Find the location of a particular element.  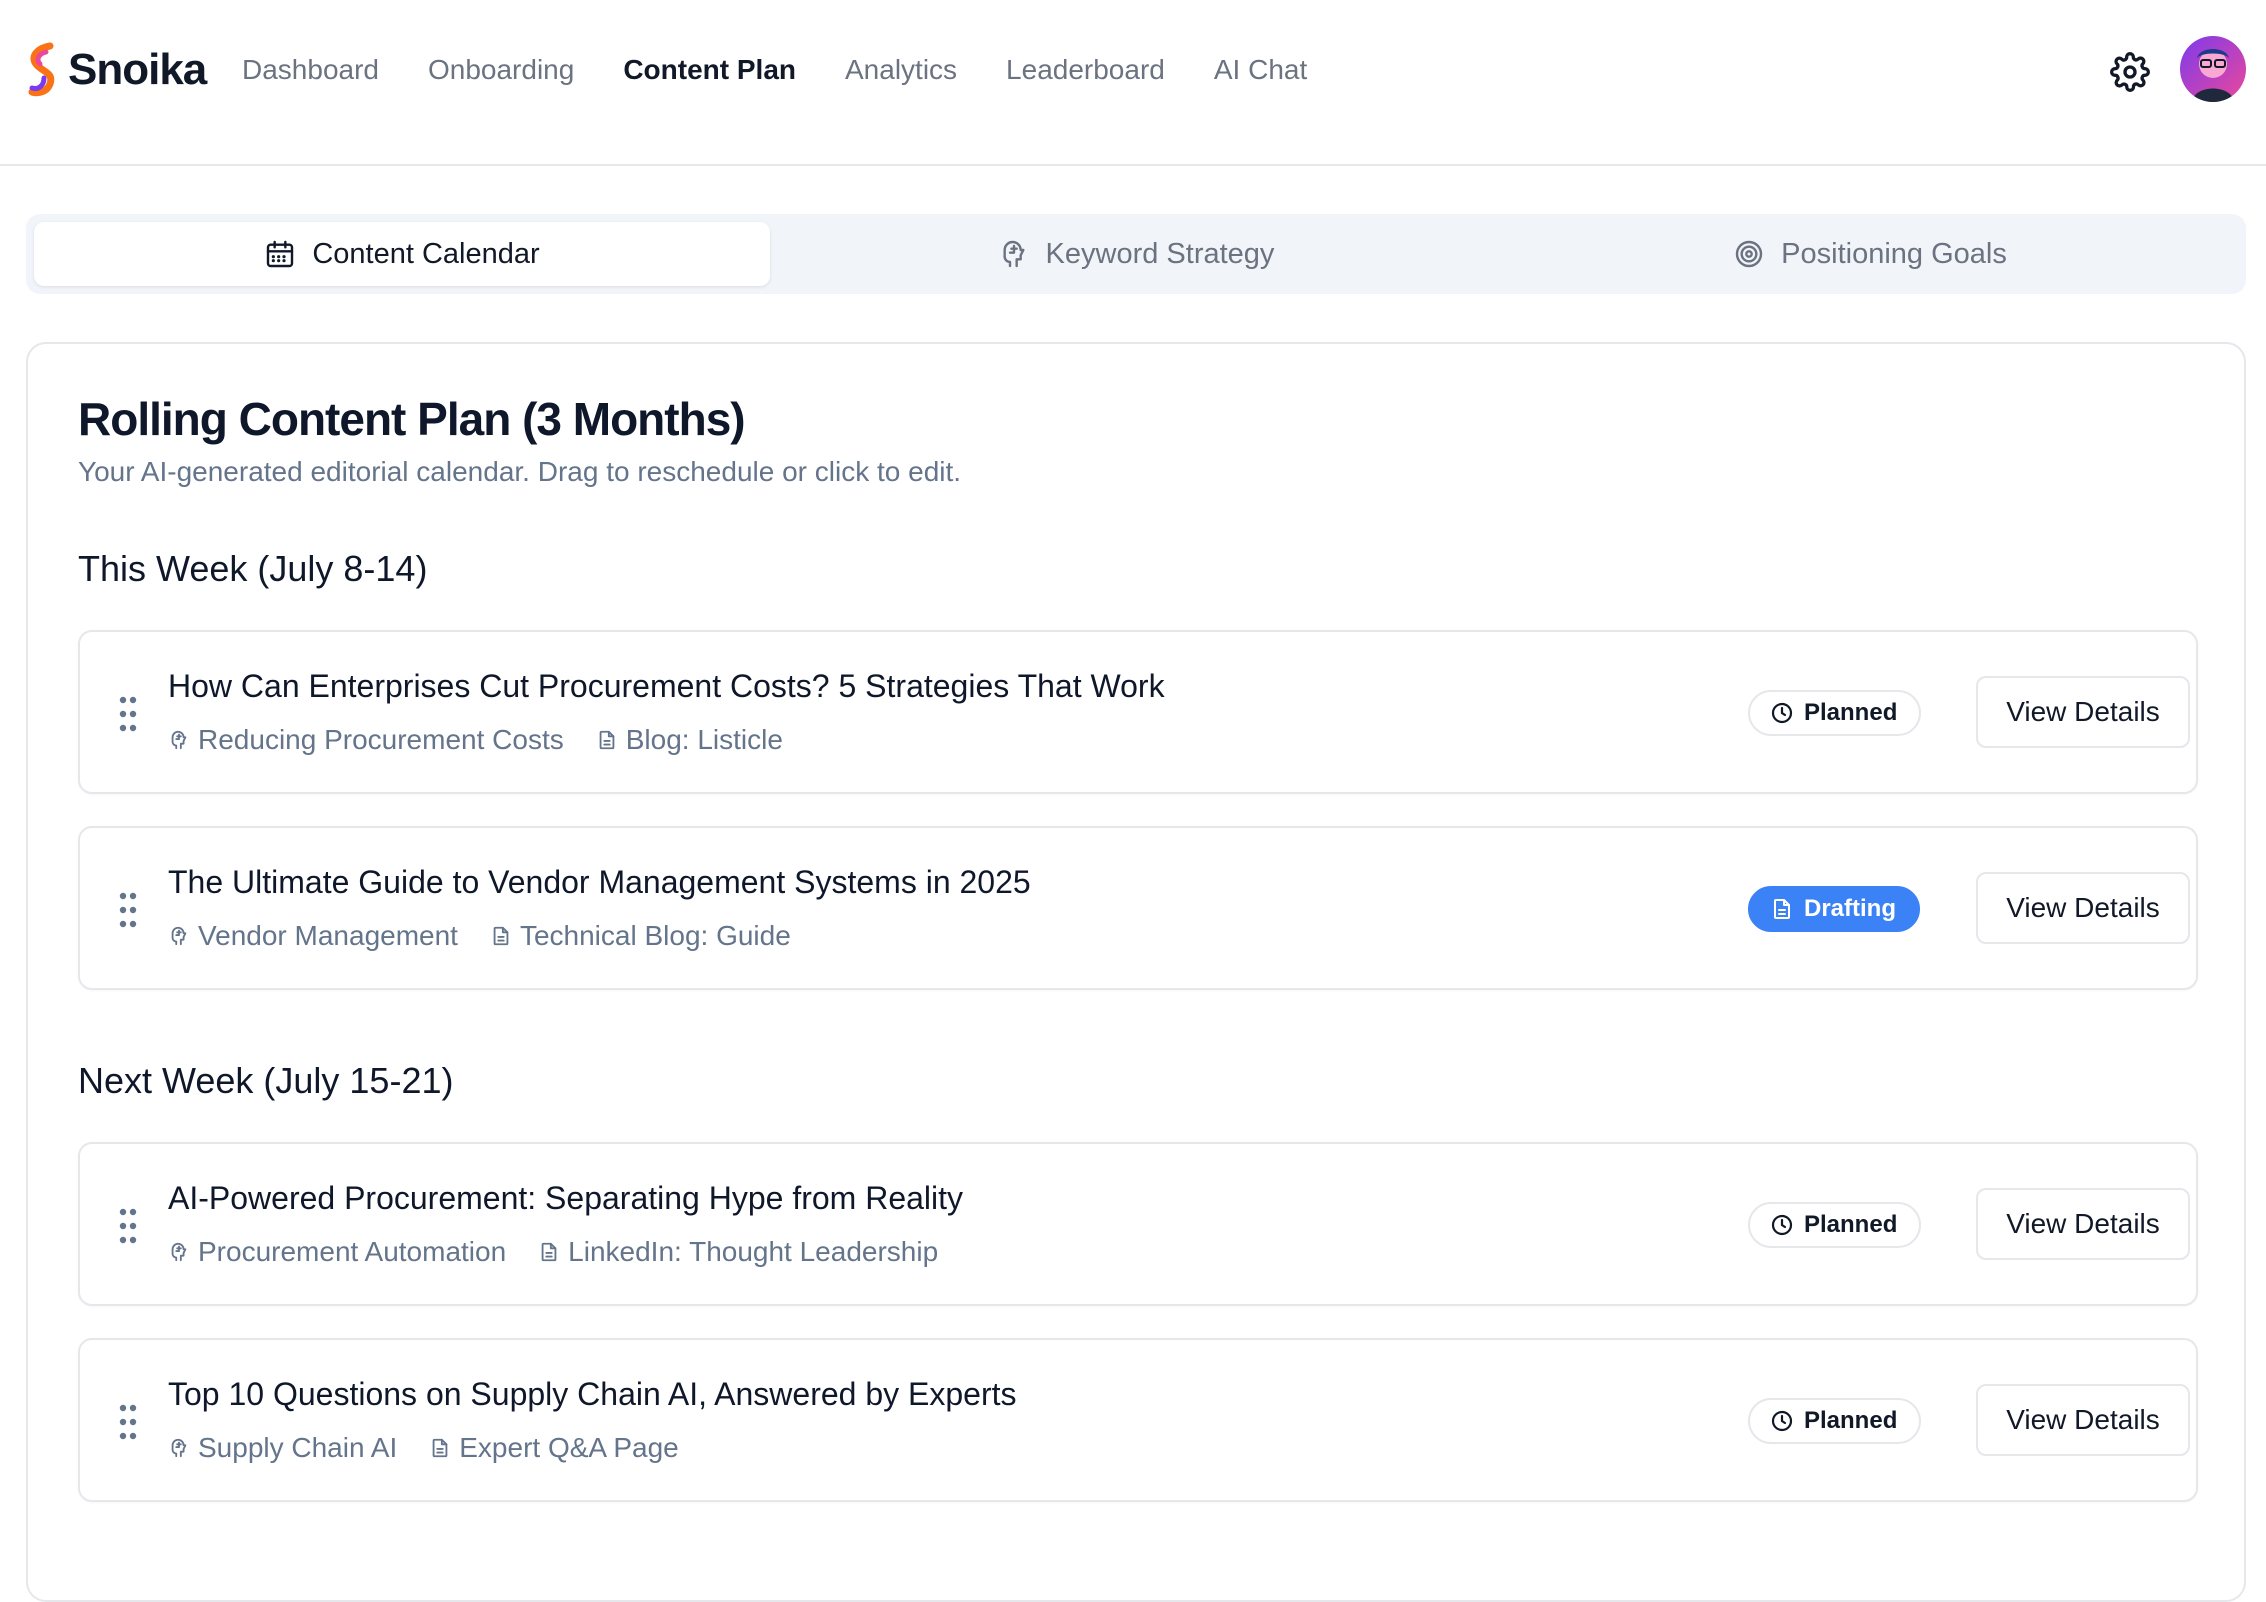

snoika-logo-icon is located at coordinates (41, 69).